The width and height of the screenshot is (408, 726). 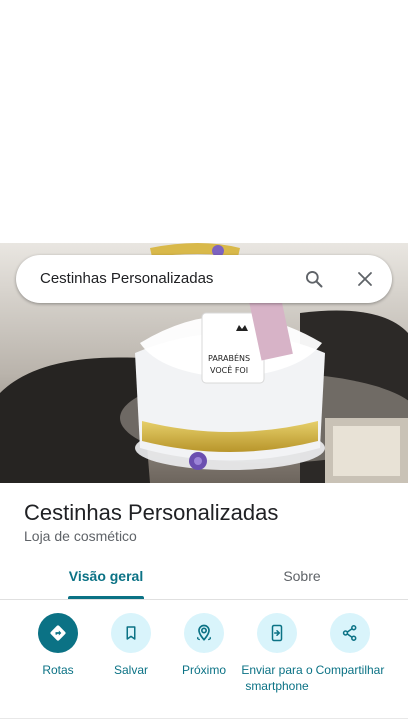 What do you see at coordinates (106, 580) in the screenshot?
I see `tab-overview: Visão geral` at bounding box center [106, 580].